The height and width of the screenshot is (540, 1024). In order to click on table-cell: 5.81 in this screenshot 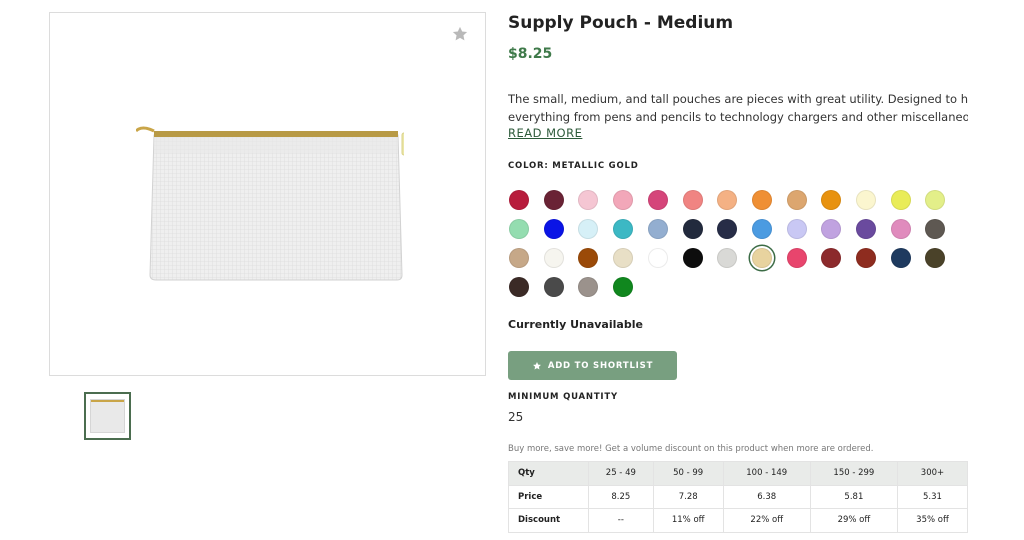, I will do `click(853, 496)`.